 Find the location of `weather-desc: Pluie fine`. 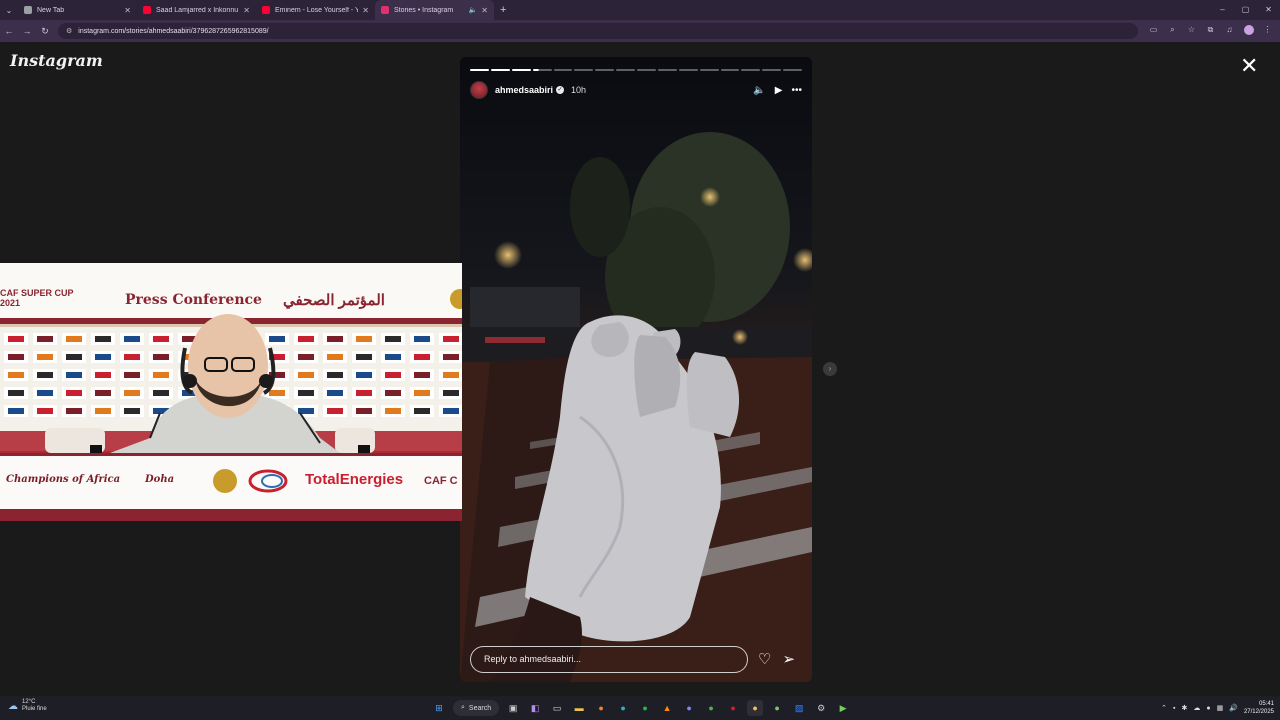

weather-desc: Pluie fine is located at coordinates (34, 709).